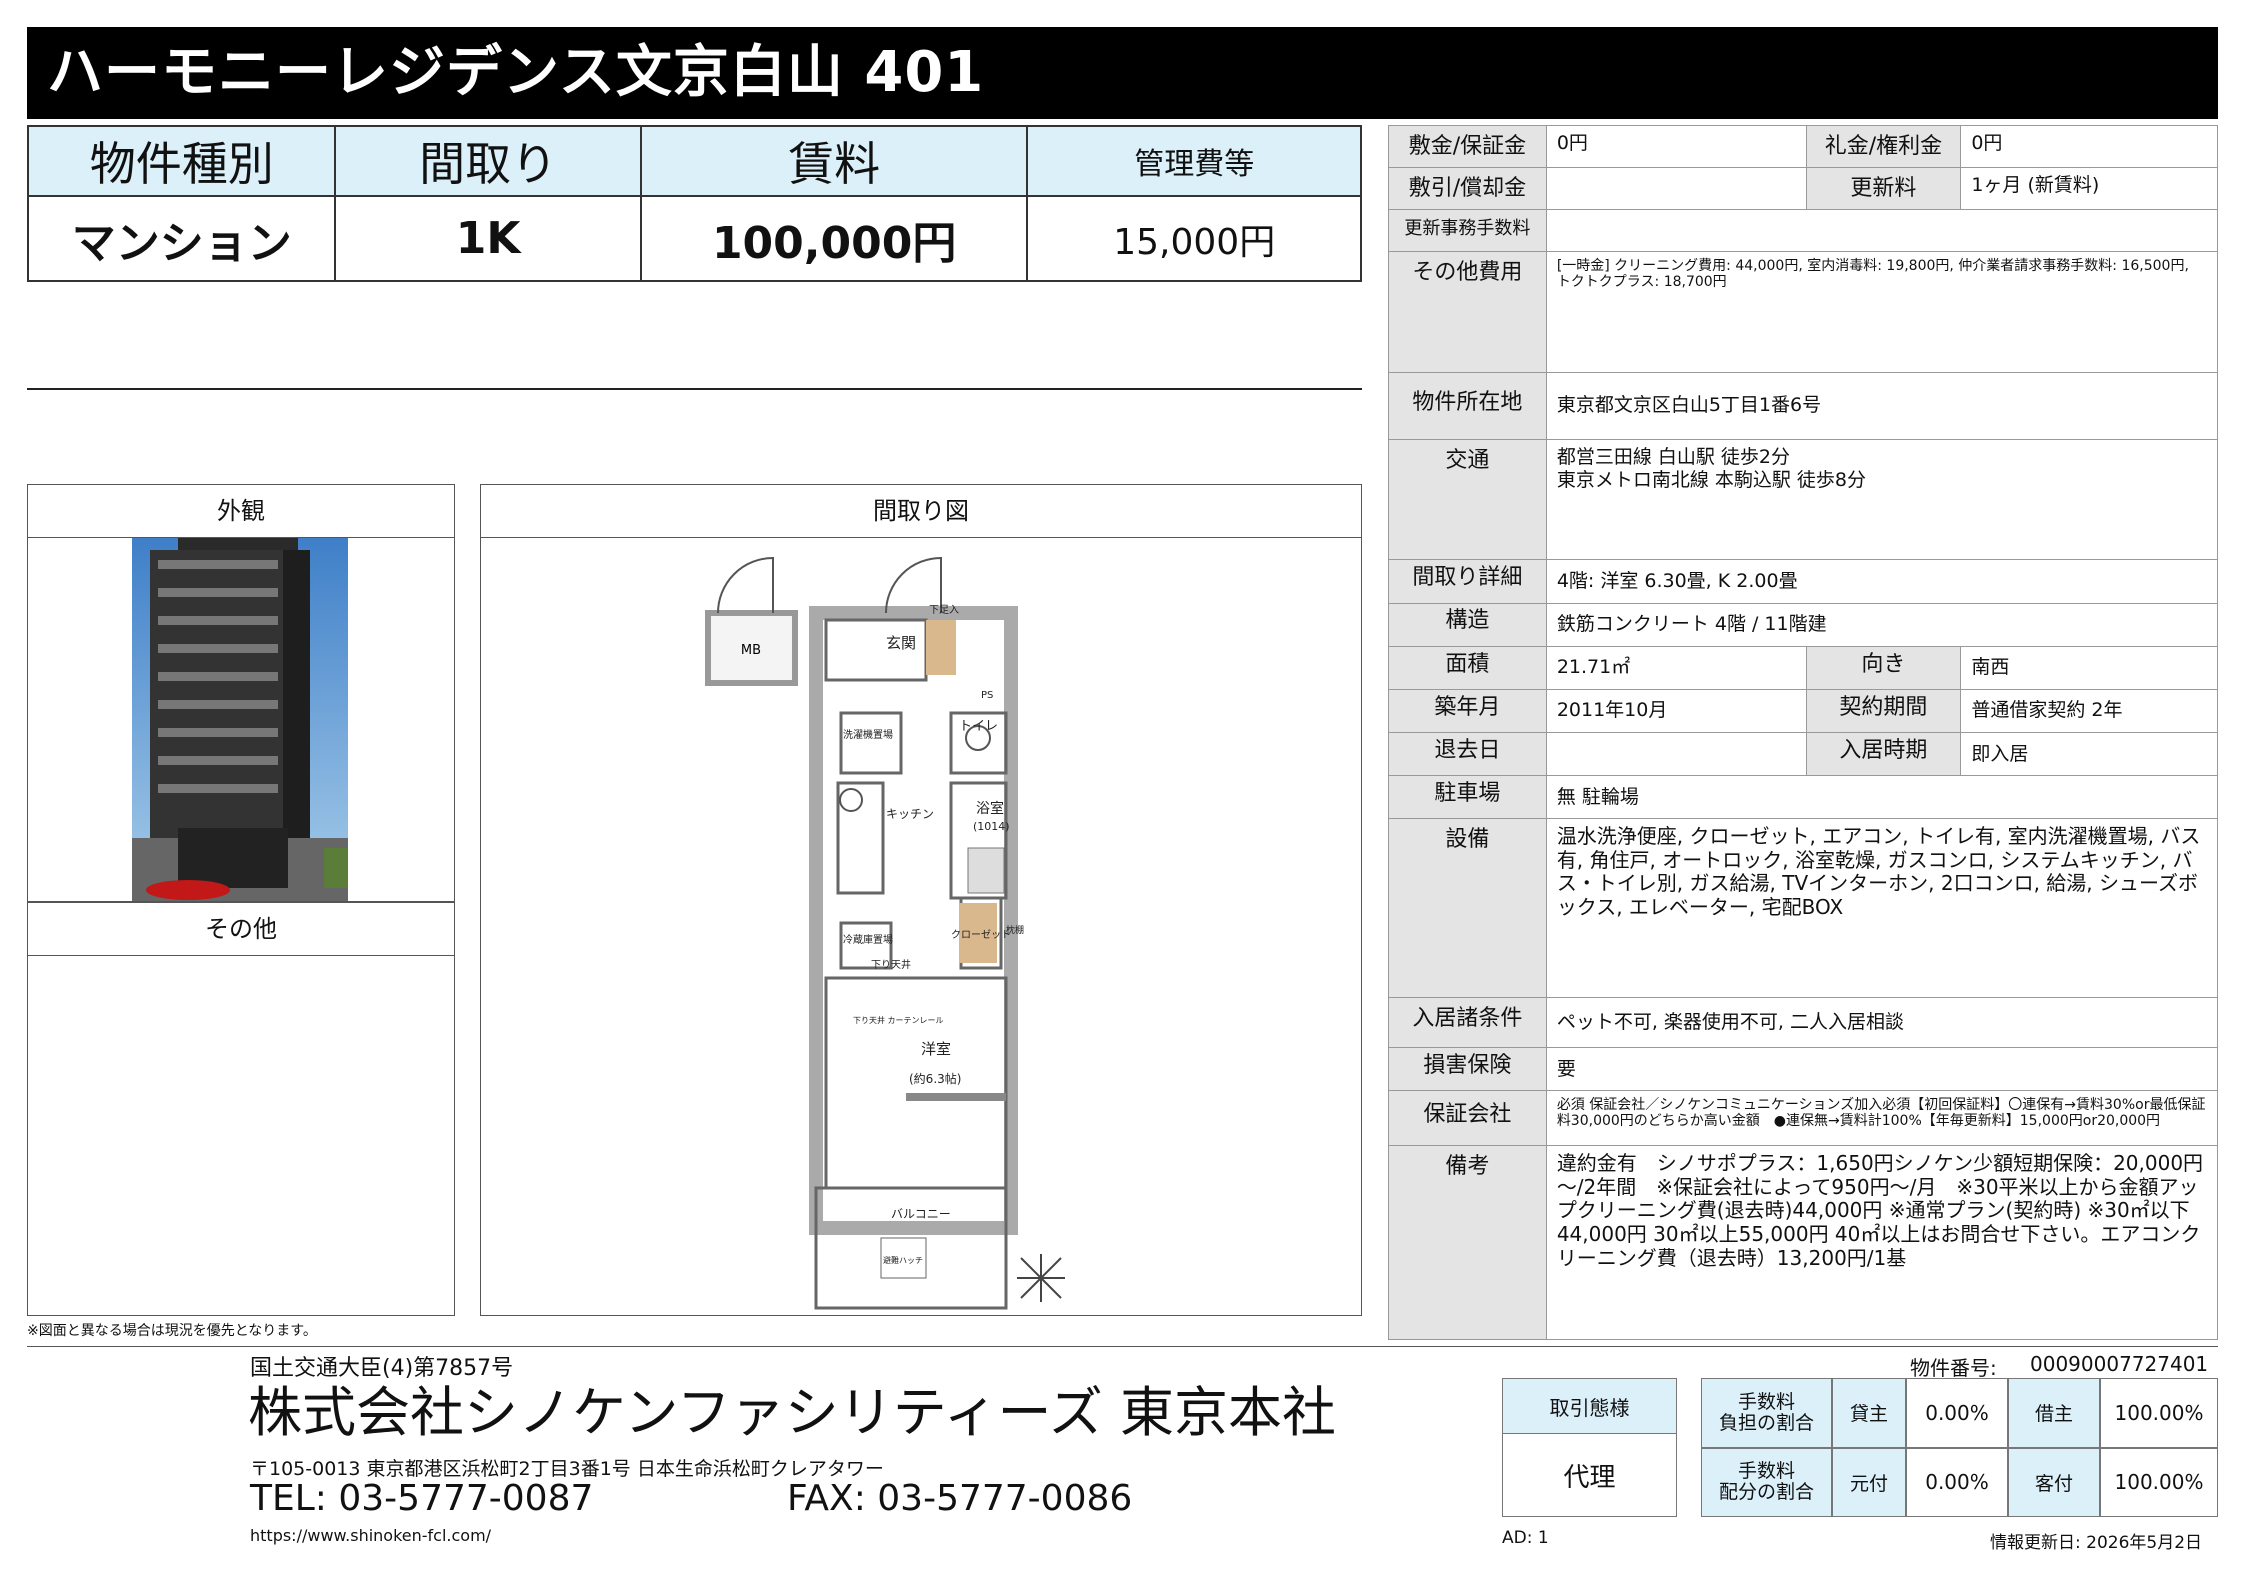 This screenshot has height=1587, width=2246. I want to click on label-nyukyo: 入居時期, so click(1883, 754).